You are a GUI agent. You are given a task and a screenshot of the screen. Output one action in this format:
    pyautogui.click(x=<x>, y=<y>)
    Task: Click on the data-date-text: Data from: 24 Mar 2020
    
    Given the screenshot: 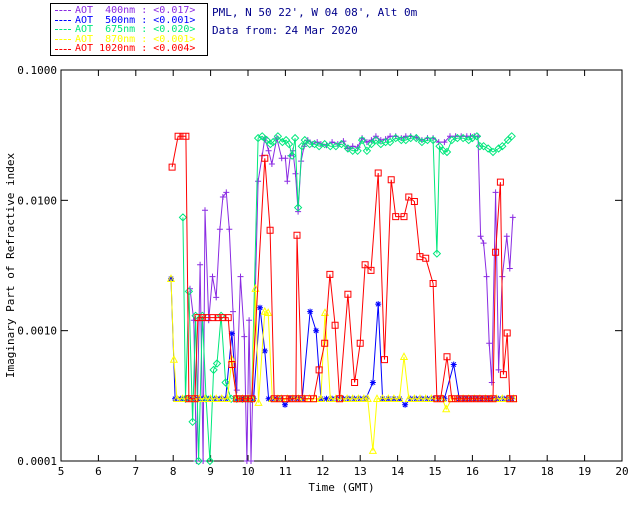 What is the action you would take?
    pyautogui.click(x=285, y=30)
    